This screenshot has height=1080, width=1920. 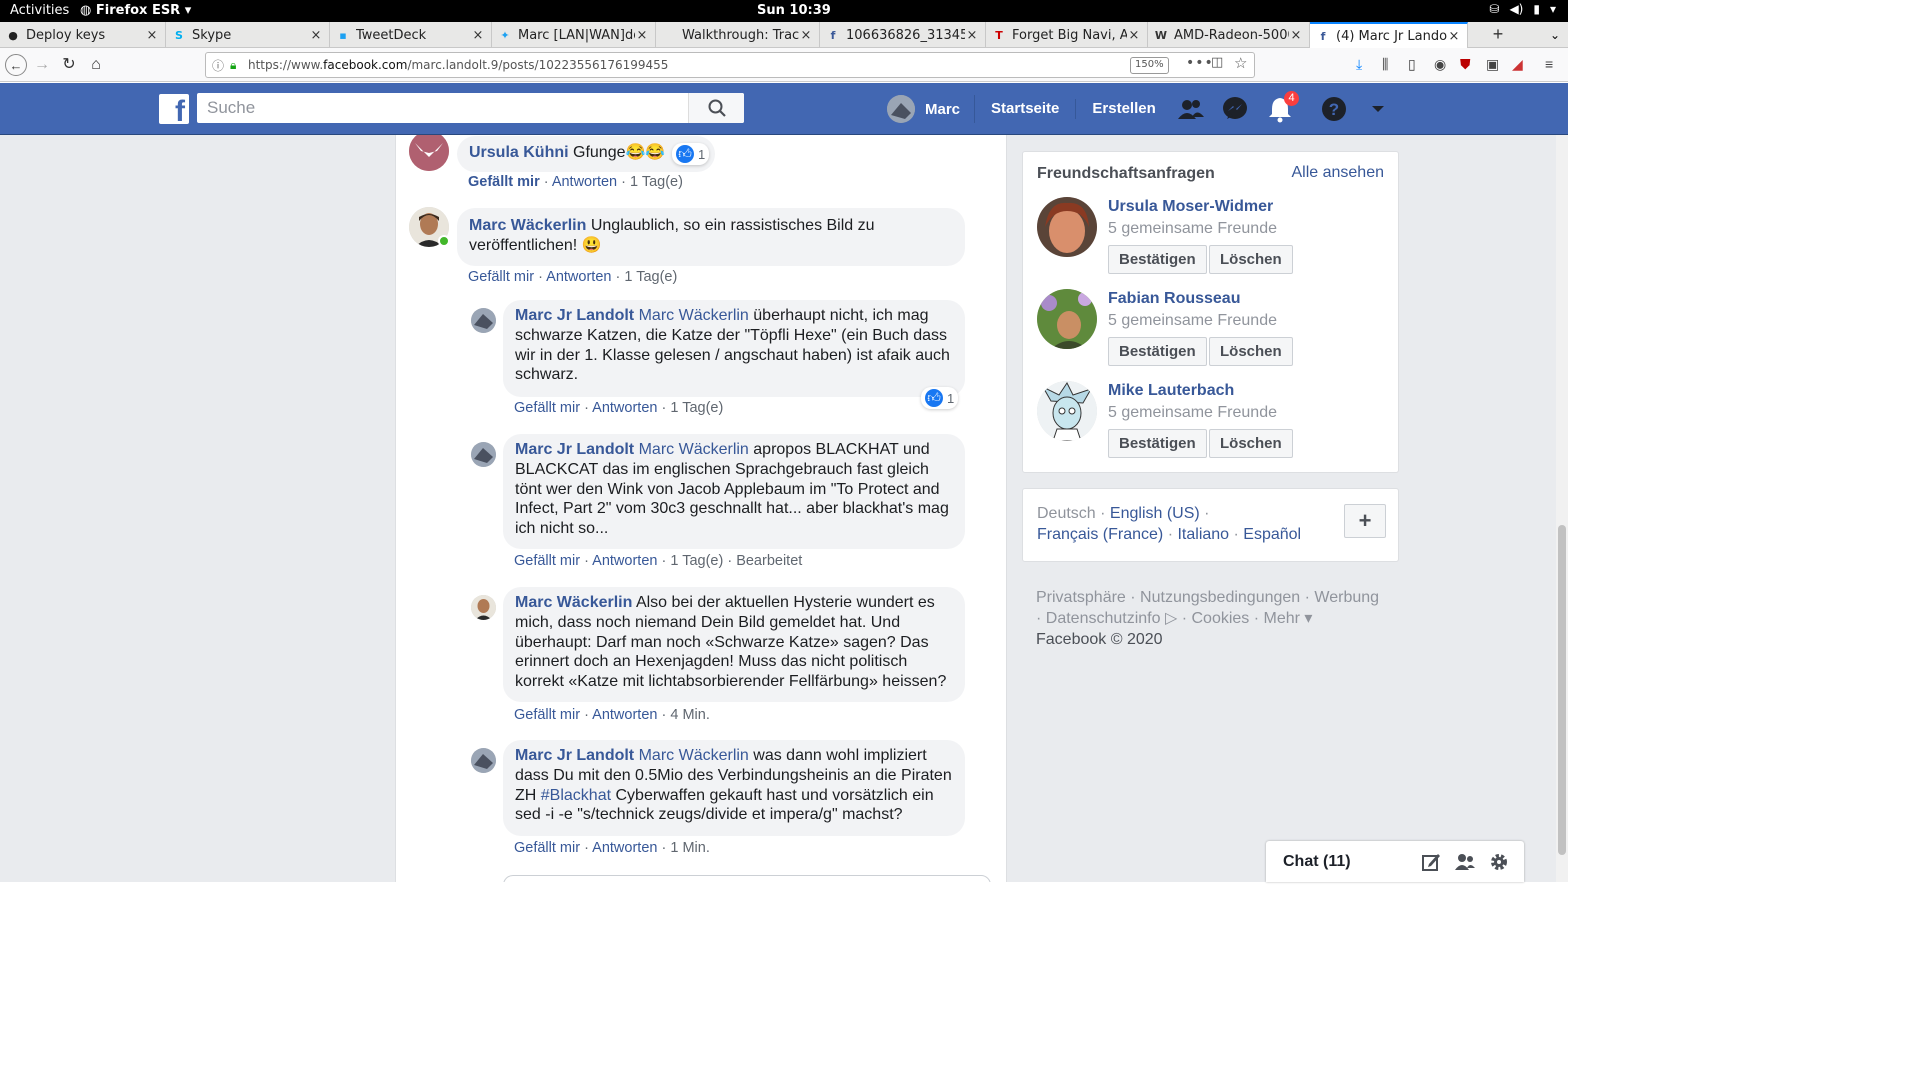 What do you see at coordinates (1562, 690) in the screenshot?
I see `scrollbar-thumb` at bounding box center [1562, 690].